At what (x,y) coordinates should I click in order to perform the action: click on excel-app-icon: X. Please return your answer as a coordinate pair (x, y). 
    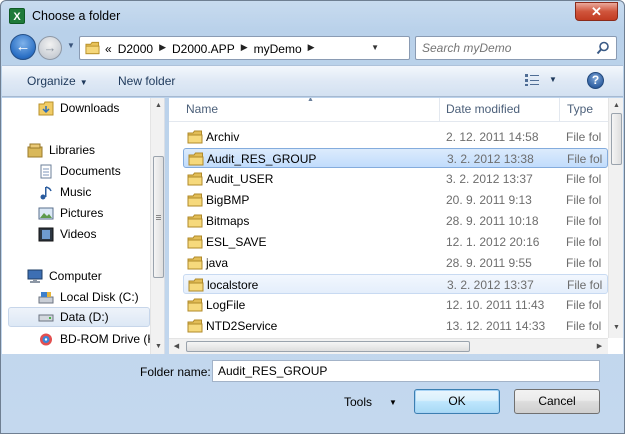
    Looking at the image, I should click on (17, 16).